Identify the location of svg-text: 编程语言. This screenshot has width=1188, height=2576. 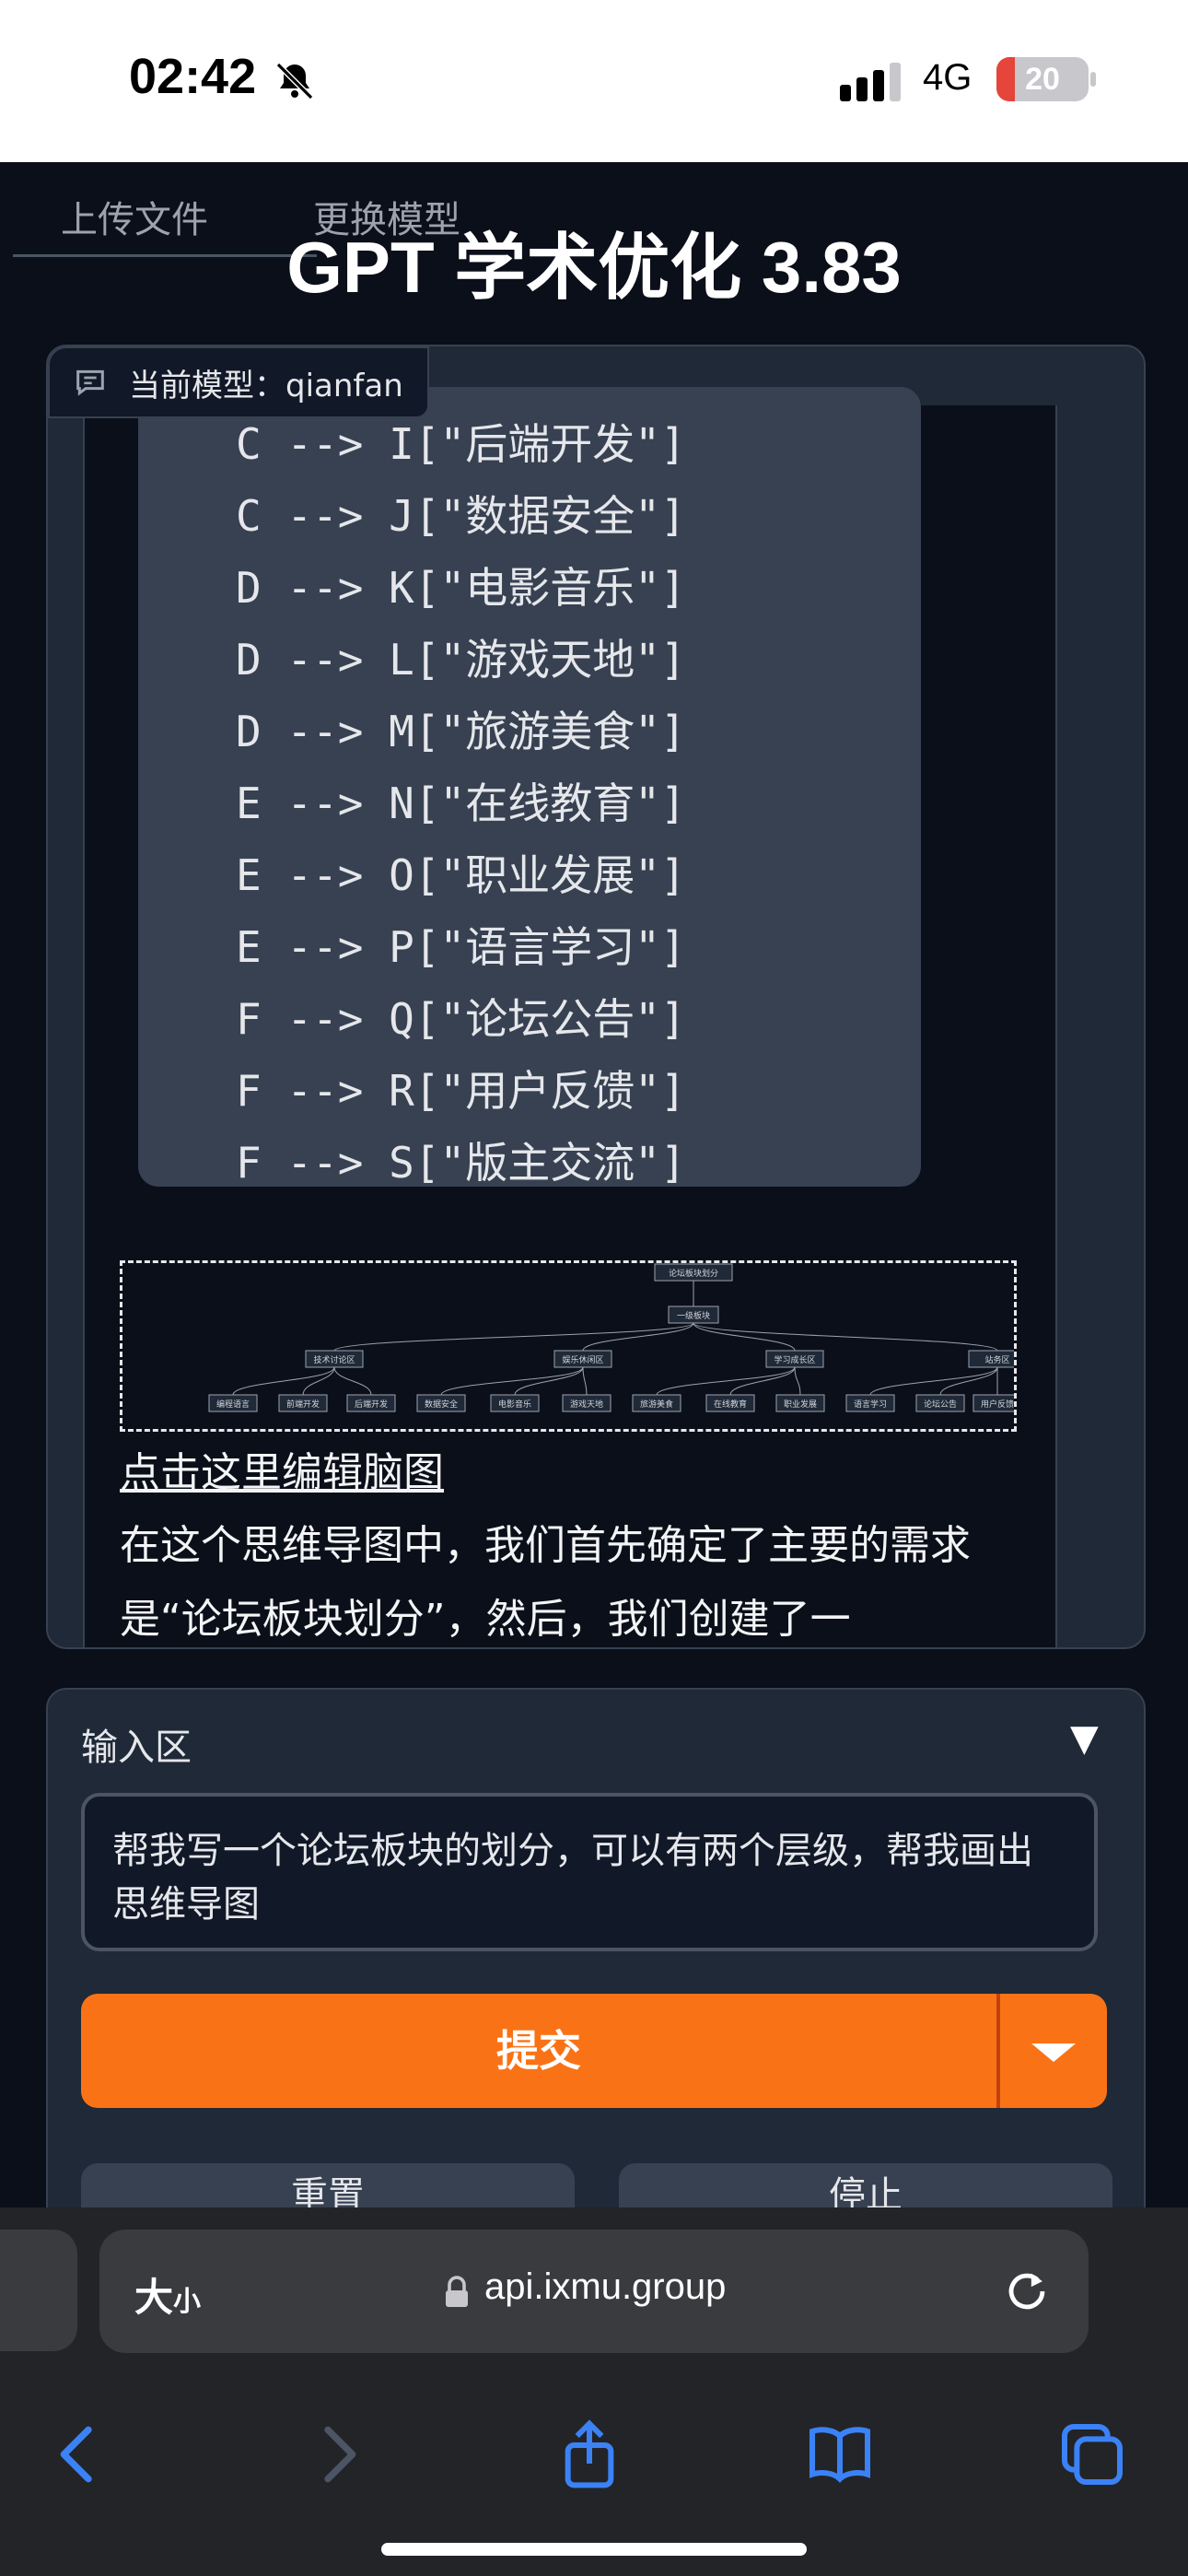
(233, 1404).